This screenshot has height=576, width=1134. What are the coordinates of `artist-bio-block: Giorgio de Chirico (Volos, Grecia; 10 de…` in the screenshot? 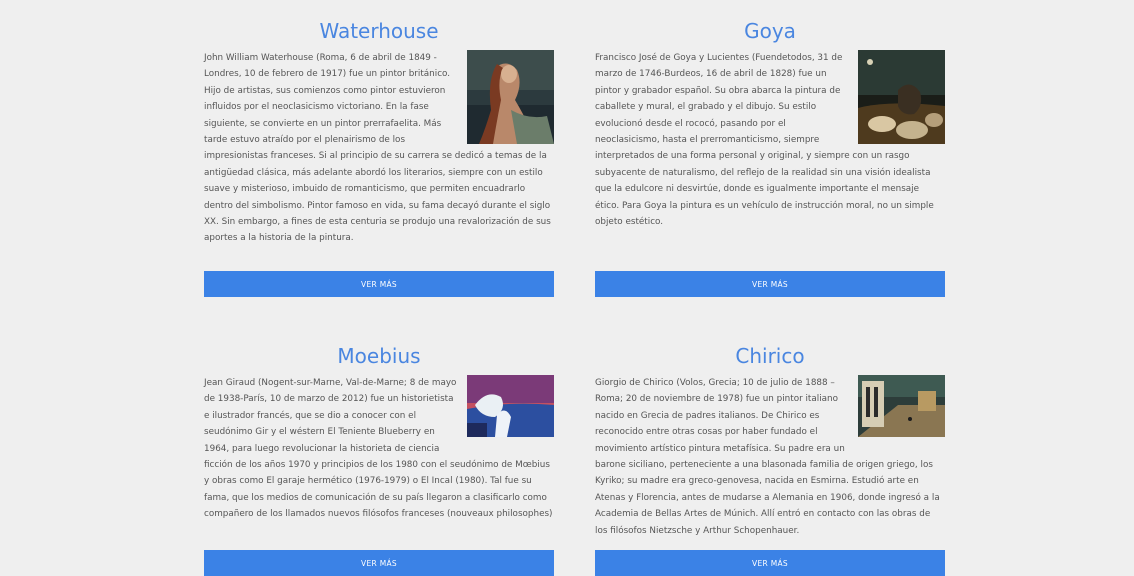 It's located at (770, 457).